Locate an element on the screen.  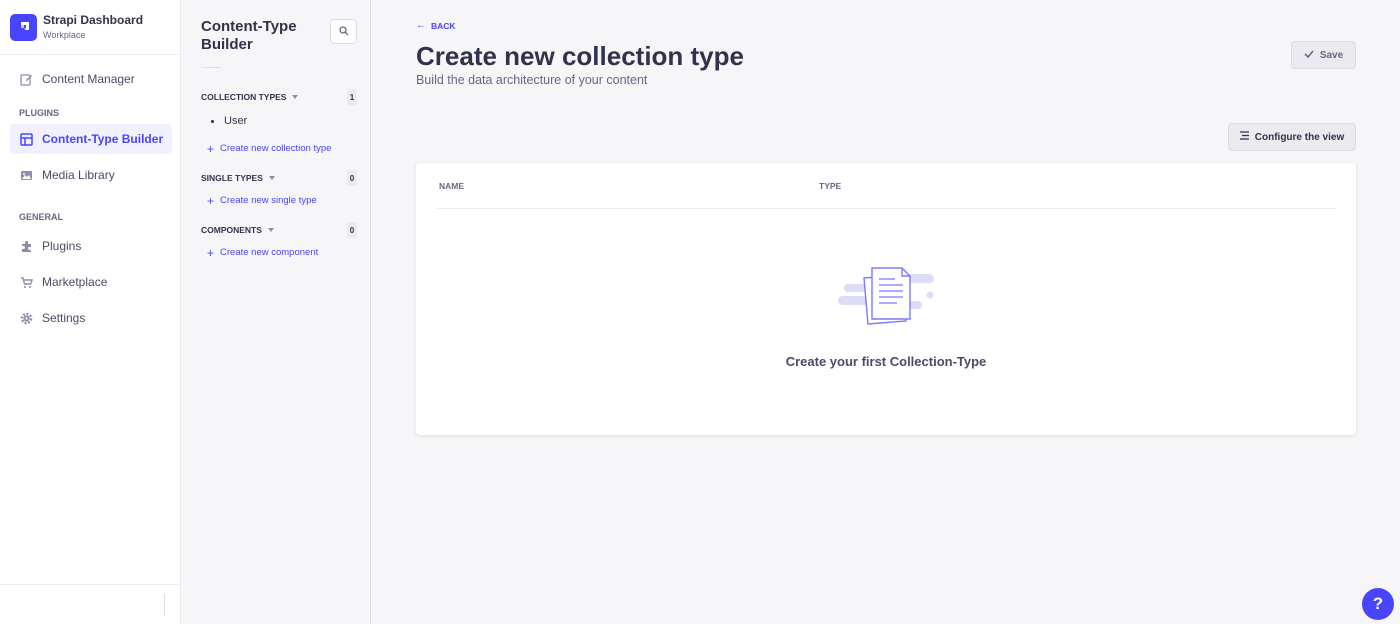
nav-item-label: Content-Type Builder is located at coordinates (103, 139).